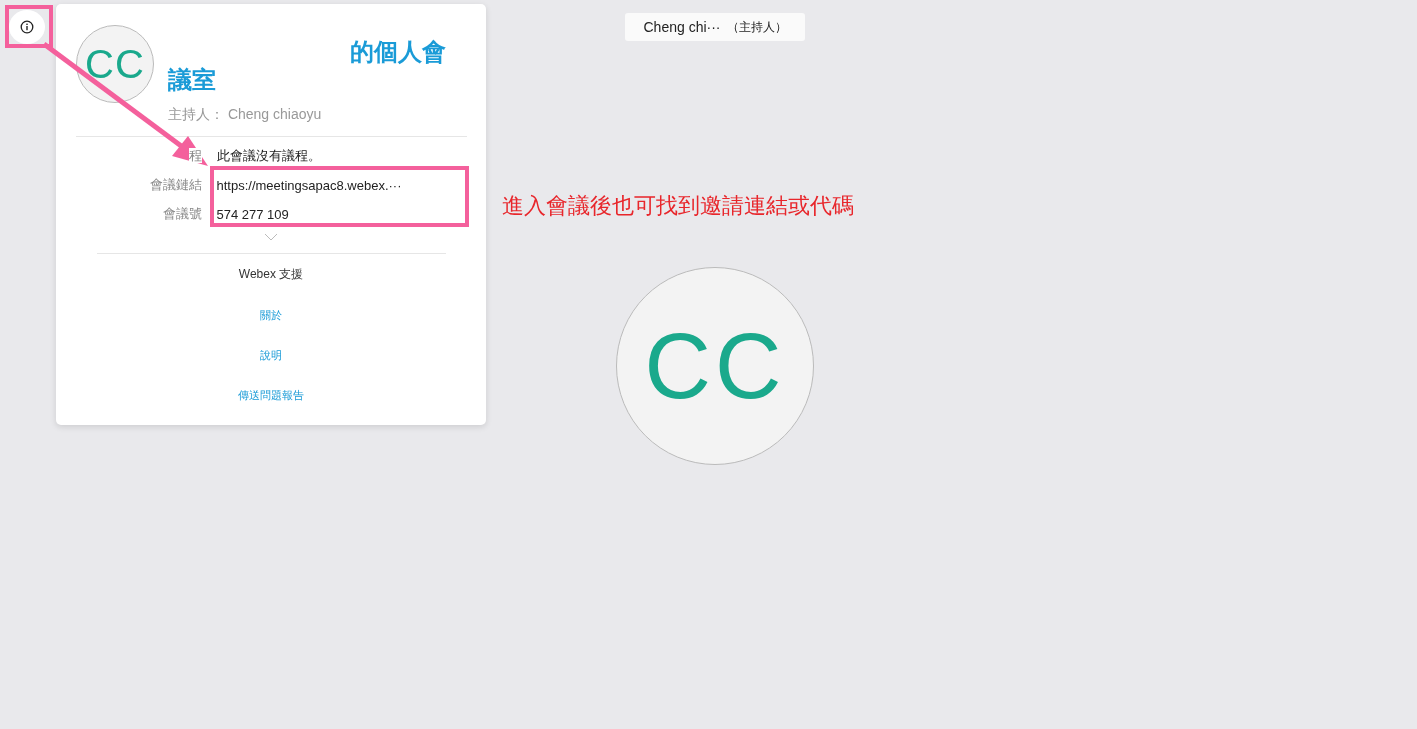 The height and width of the screenshot is (729, 1417). Describe the element at coordinates (715, 366) in the screenshot. I see `participant-avatar: CC` at that location.